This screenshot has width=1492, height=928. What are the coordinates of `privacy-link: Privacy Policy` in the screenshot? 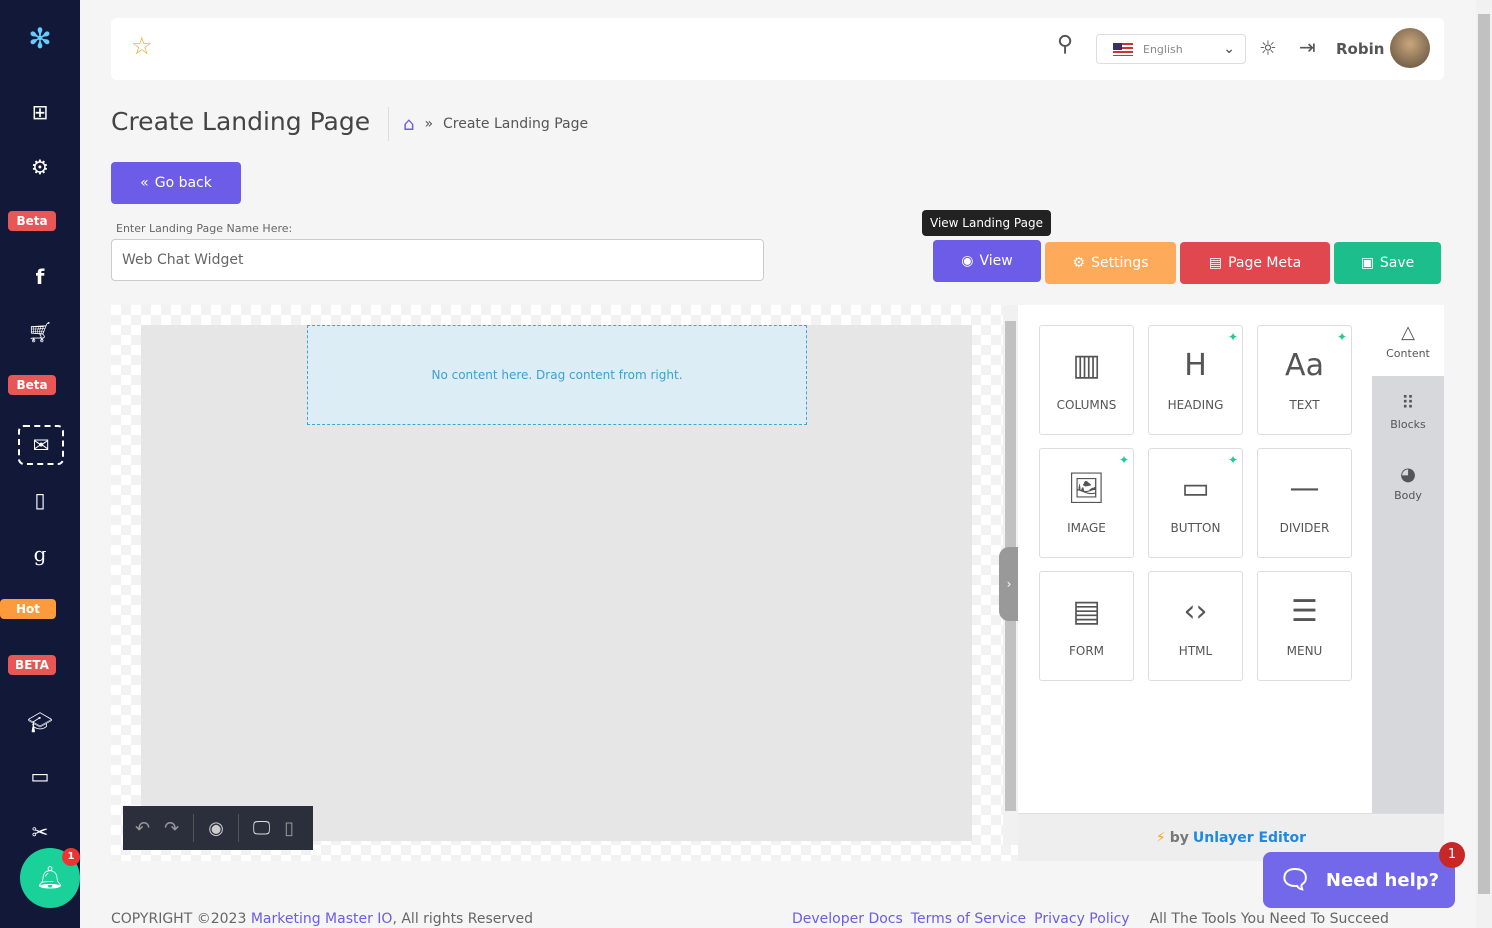 It's located at (1081, 919).